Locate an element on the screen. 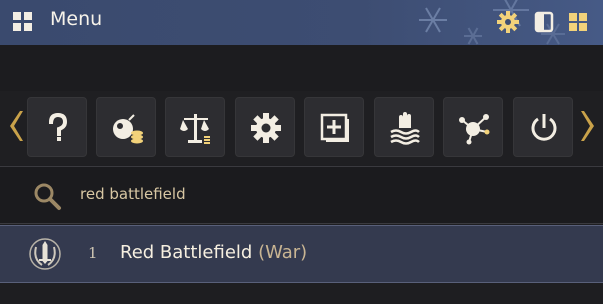 The width and height of the screenshot is (603, 304). result-index: 1 is located at coordinates (93, 253).